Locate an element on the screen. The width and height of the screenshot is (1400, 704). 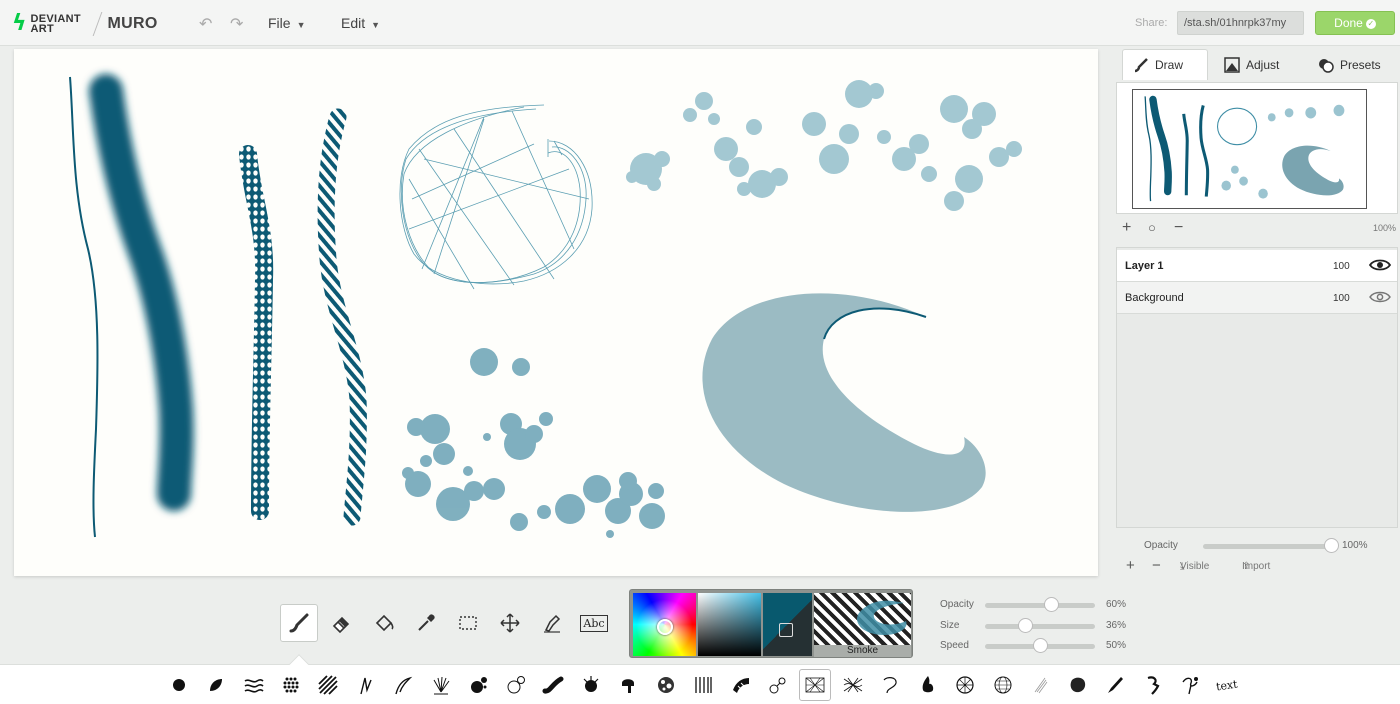
brush-lines is located at coordinates (703, 685).